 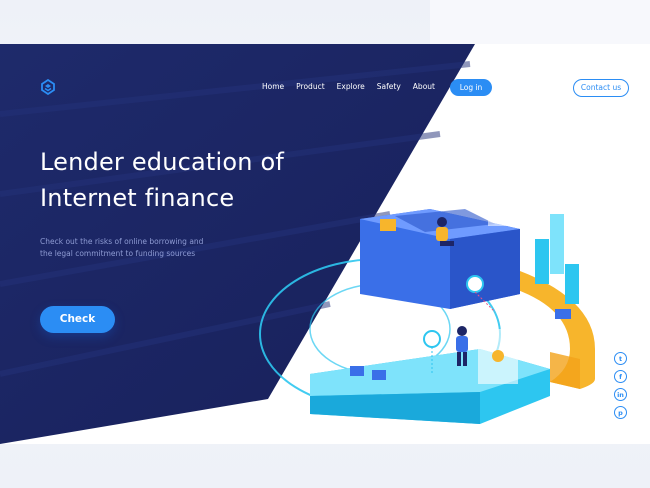 What do you see at coordinates (351, 86) in the screenshot?
I see `nav-explore-link: Explore` at bounding box center [351, 86].